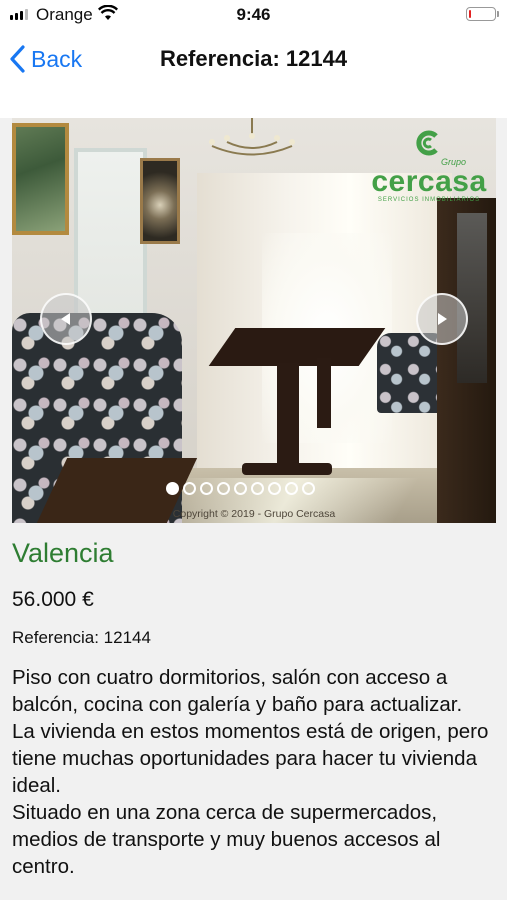 The height and width of the screenshot is (900, 507). I want to click on status-bar: Orange 9:46, so click(253, 15).